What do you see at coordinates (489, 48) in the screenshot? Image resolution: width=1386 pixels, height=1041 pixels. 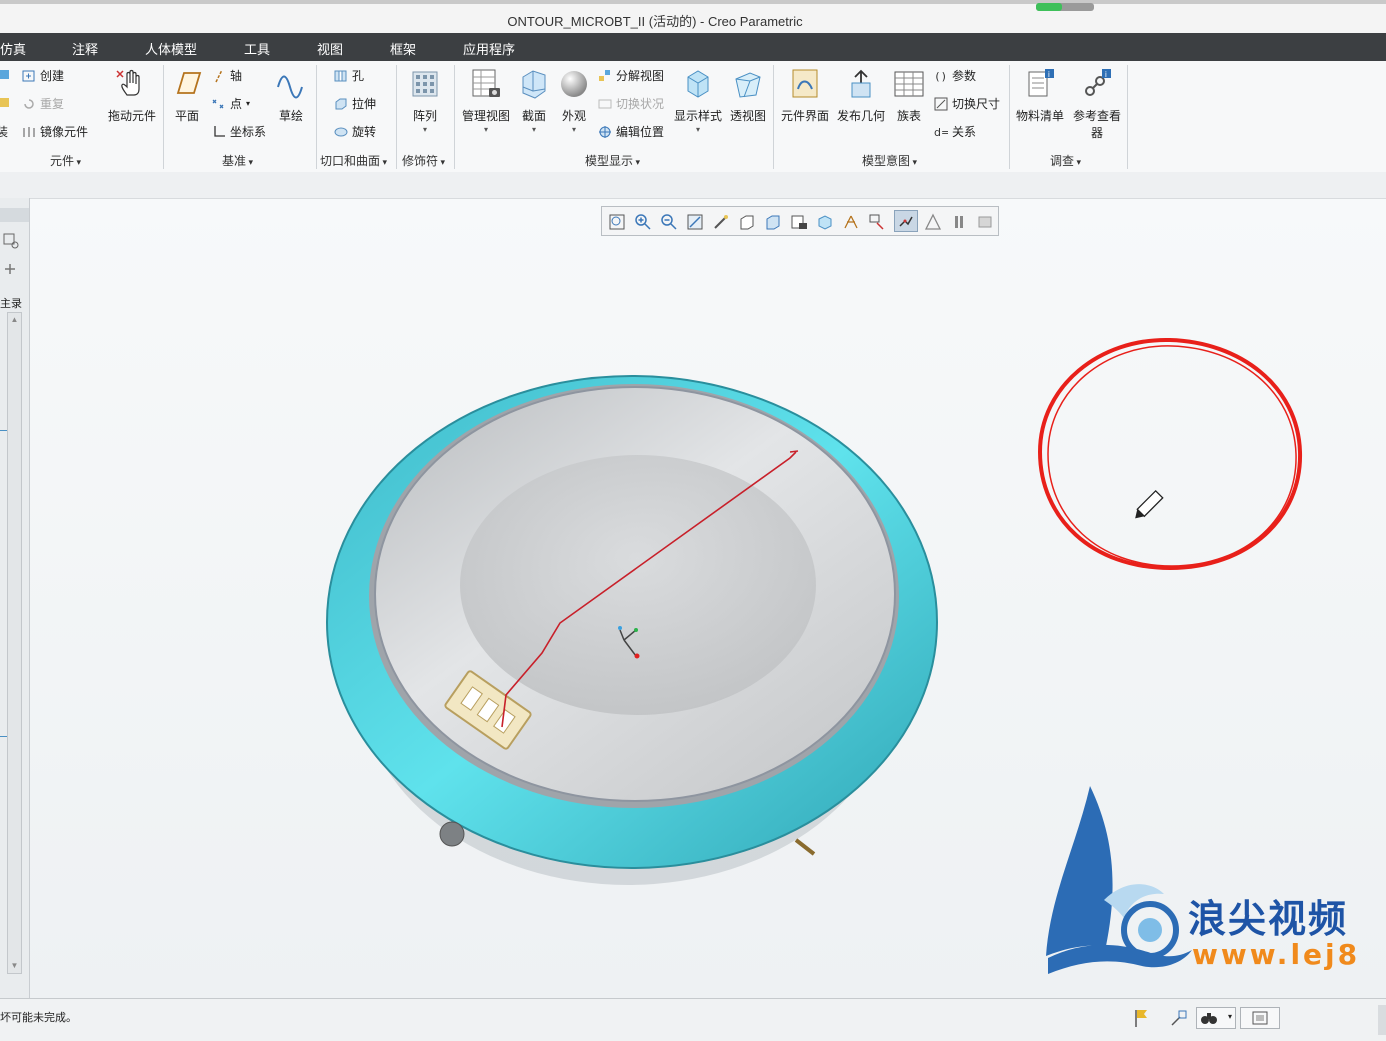 I see `menu-applications: 应用程序` at bounding box center [489, 48].